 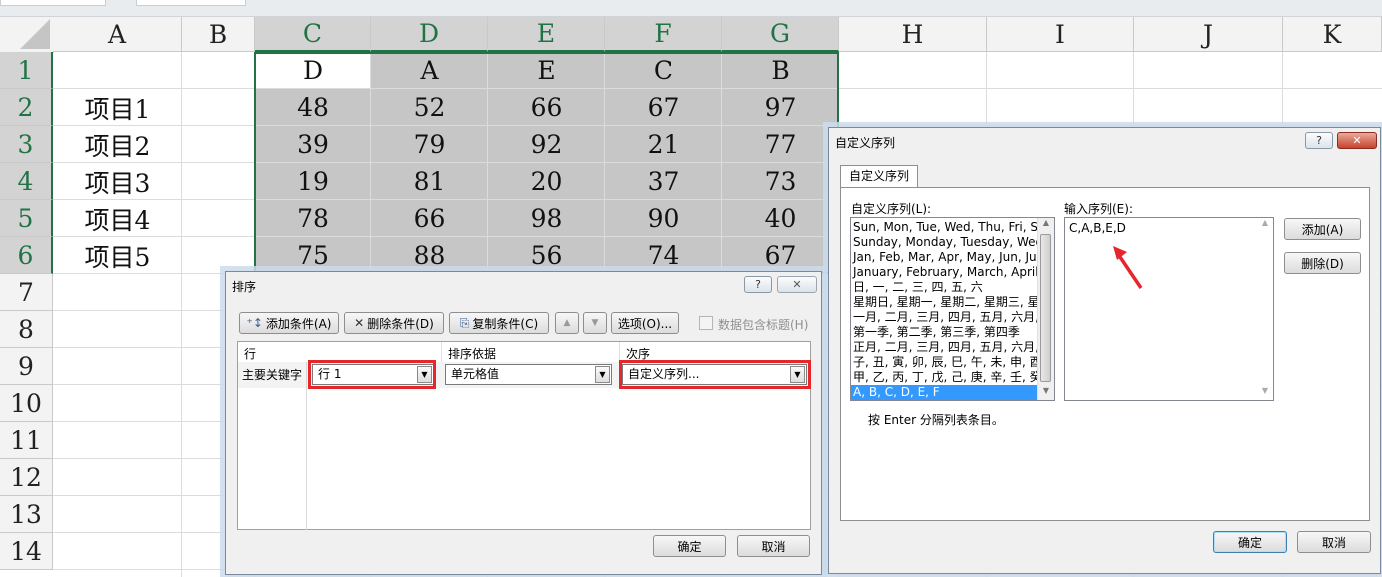 I want to click on custom-list-item: 正月, 二月, 三月, 四月, 五月, 六月,, so click(x=944, y=347).